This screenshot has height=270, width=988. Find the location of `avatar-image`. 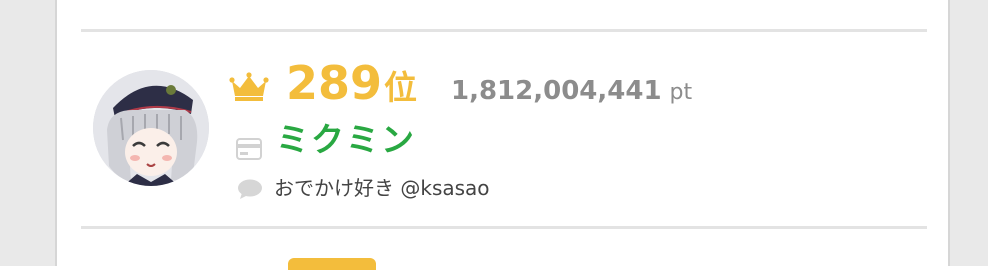

avatar-image is located at coordinates (151, 128).